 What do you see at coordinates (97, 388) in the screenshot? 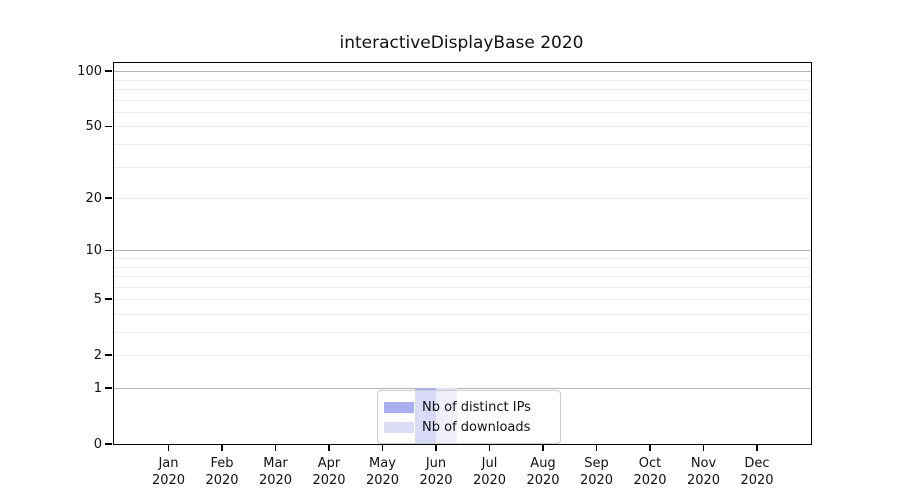
I see `y-tick-label: 1` at bounding box center [97, 388].